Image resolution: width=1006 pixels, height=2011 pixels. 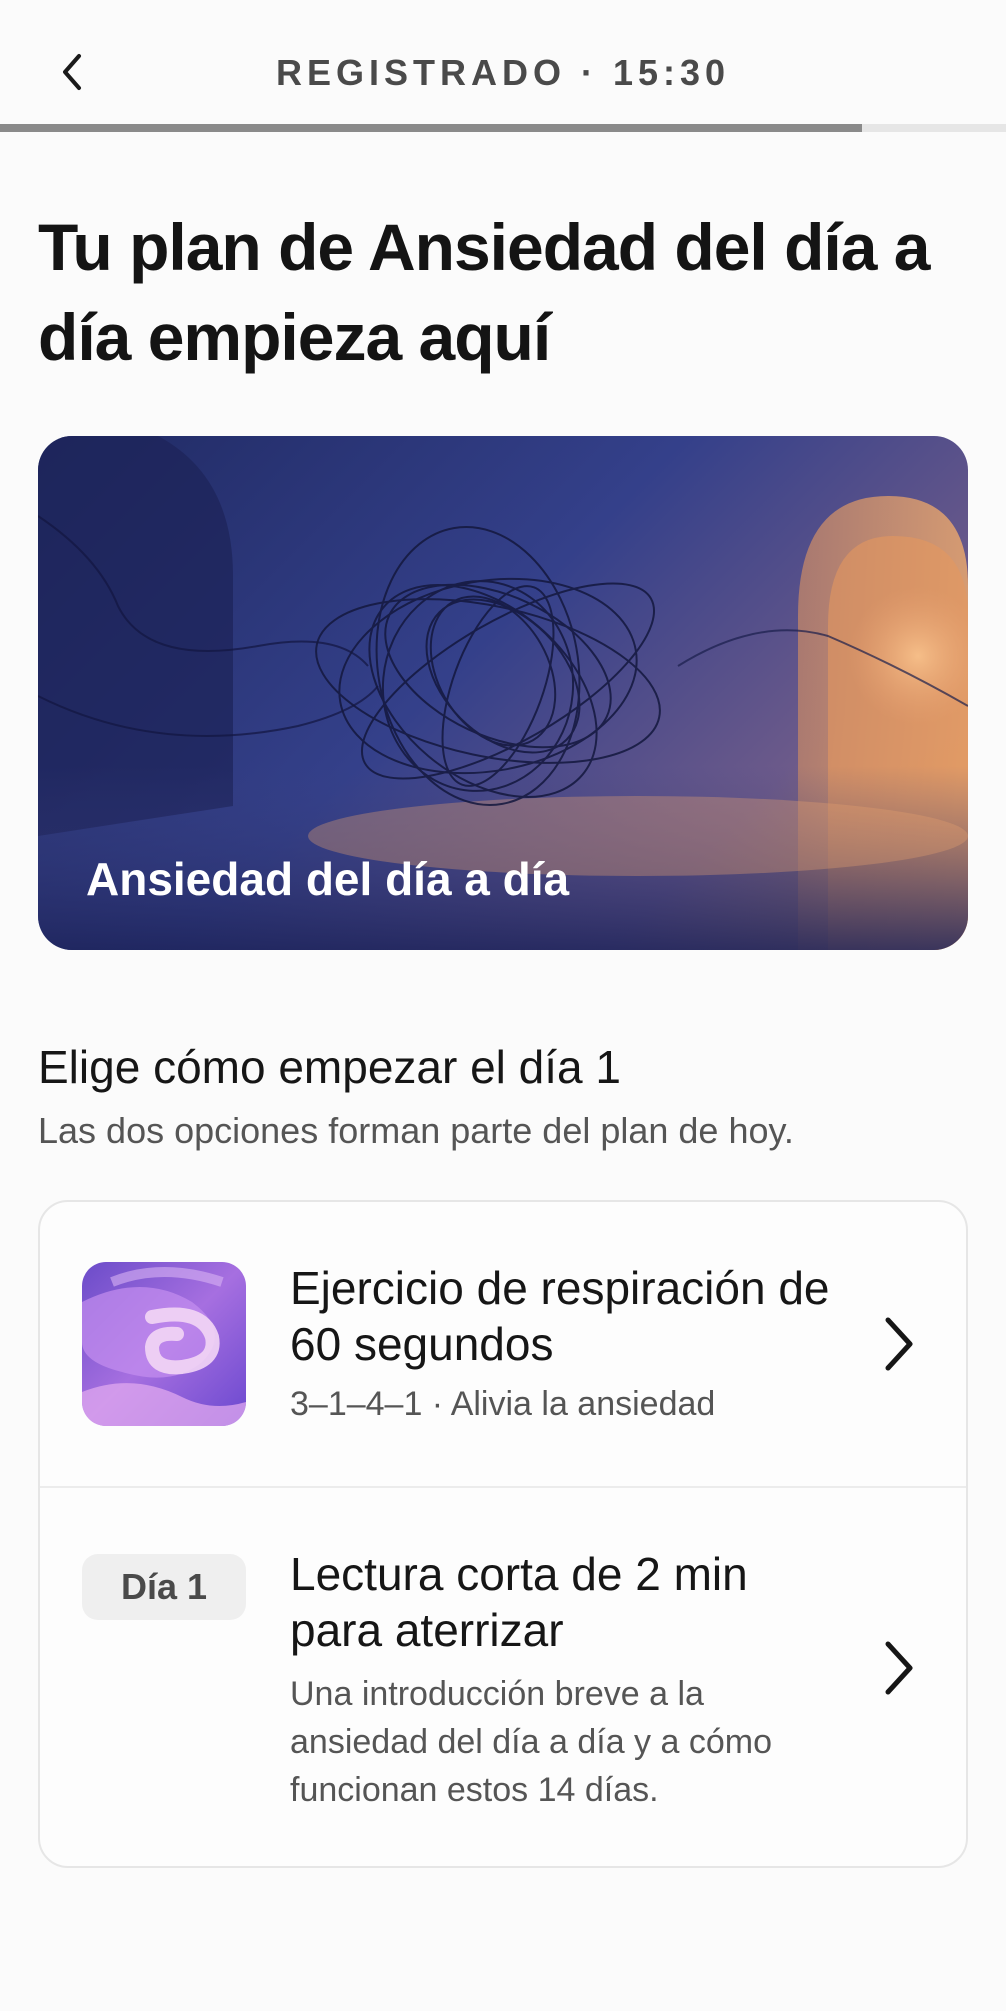 What do you see at coordinates (519, 1602) in the screenshot?
I see `short-reading-title: Lectura corta de 2 min para aterrizar` at bounding box center [519, 1602].